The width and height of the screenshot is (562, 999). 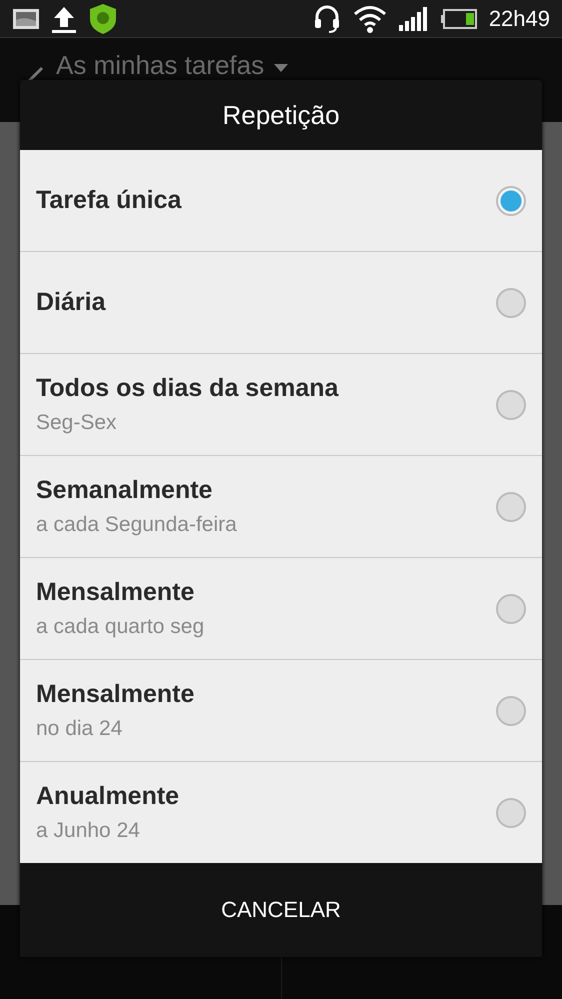 What do you see at coordinates (281, 405) in the screenshot?
I see `option-row: Todos os dias da semana Seg-Sex` at bounding box center [281, 405].